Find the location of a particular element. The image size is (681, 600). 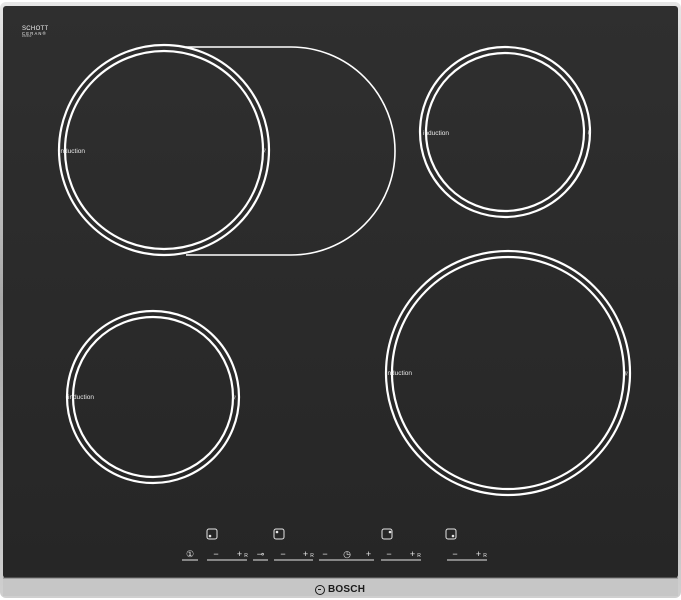

zone-label-top-right: induction is located at coordinates (436, 133).